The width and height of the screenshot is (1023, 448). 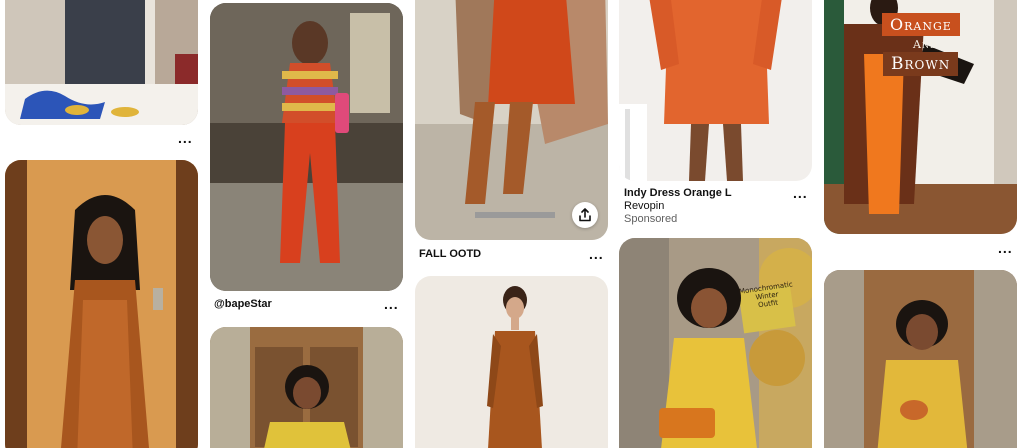 I want to click on pin-image-col4-top, so click(x=715, y=90).